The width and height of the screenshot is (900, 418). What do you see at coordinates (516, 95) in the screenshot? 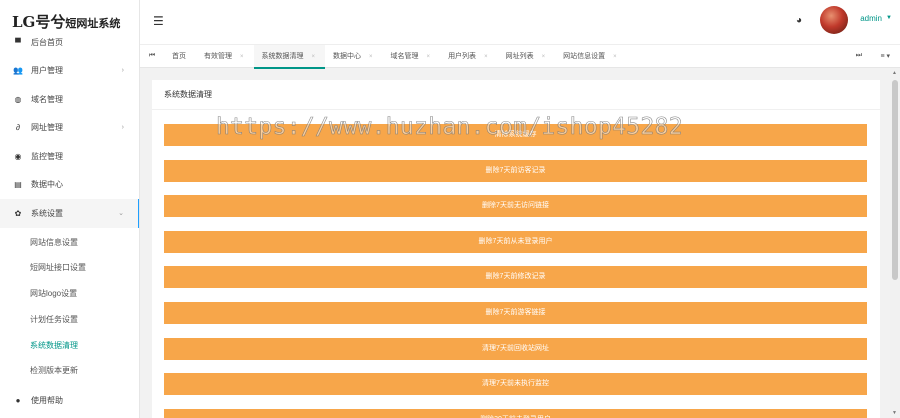
I see `card-title: 系统数据清理` at bounding box center [516, 95].